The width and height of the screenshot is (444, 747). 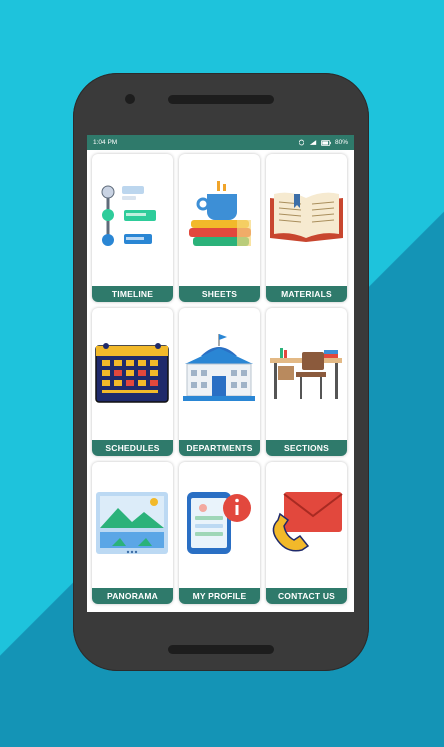 What do you see at coordinates (220, 213) in the screenshot?
I see `books-coffee-icon` at bounding box center [220, 213].